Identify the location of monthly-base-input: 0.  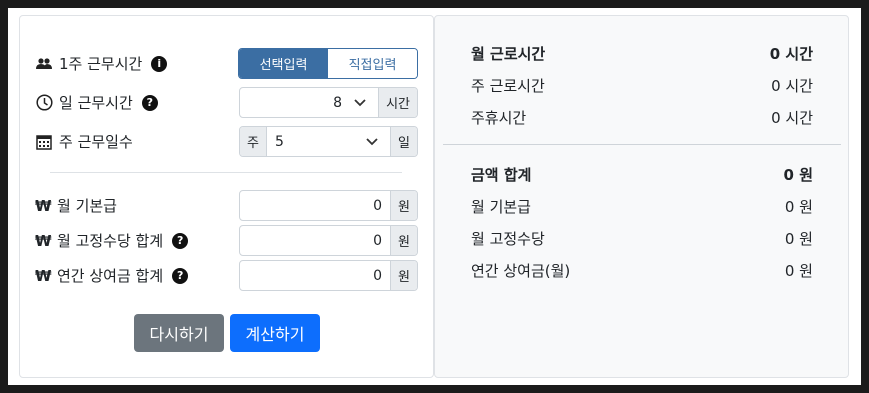
(315, 205).